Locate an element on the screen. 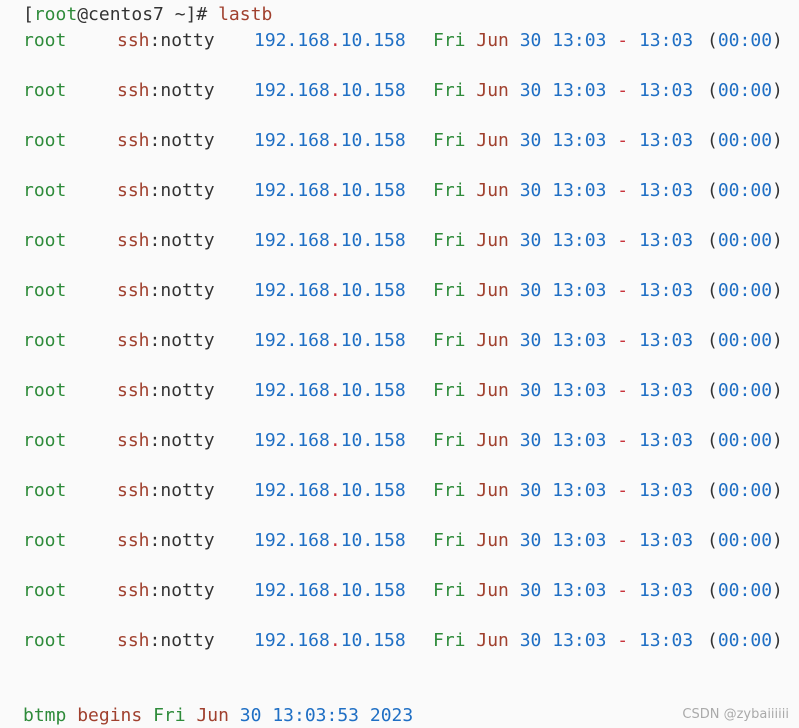 This screenshot has height=728, width=799. footer-word2: begins is located at coordinates (110, 715).